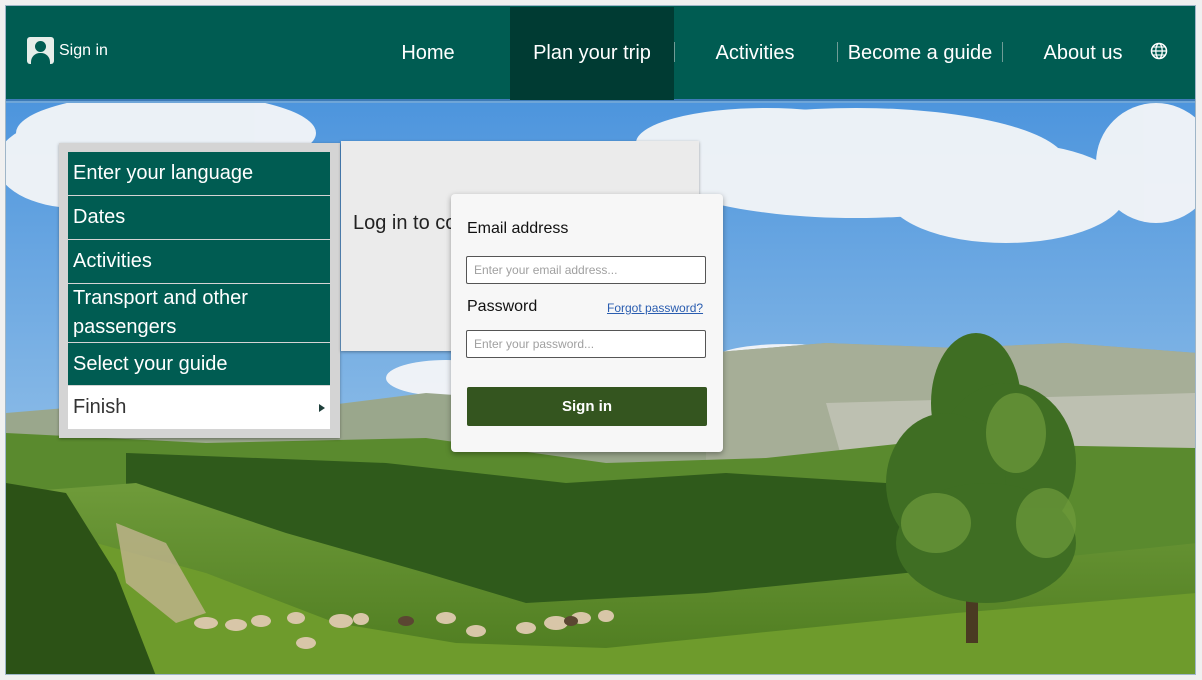  What do you see at coordinates (163, 173) in the screenshot?
I see `step-label: Enter your language` at bounding box center [163, 173].